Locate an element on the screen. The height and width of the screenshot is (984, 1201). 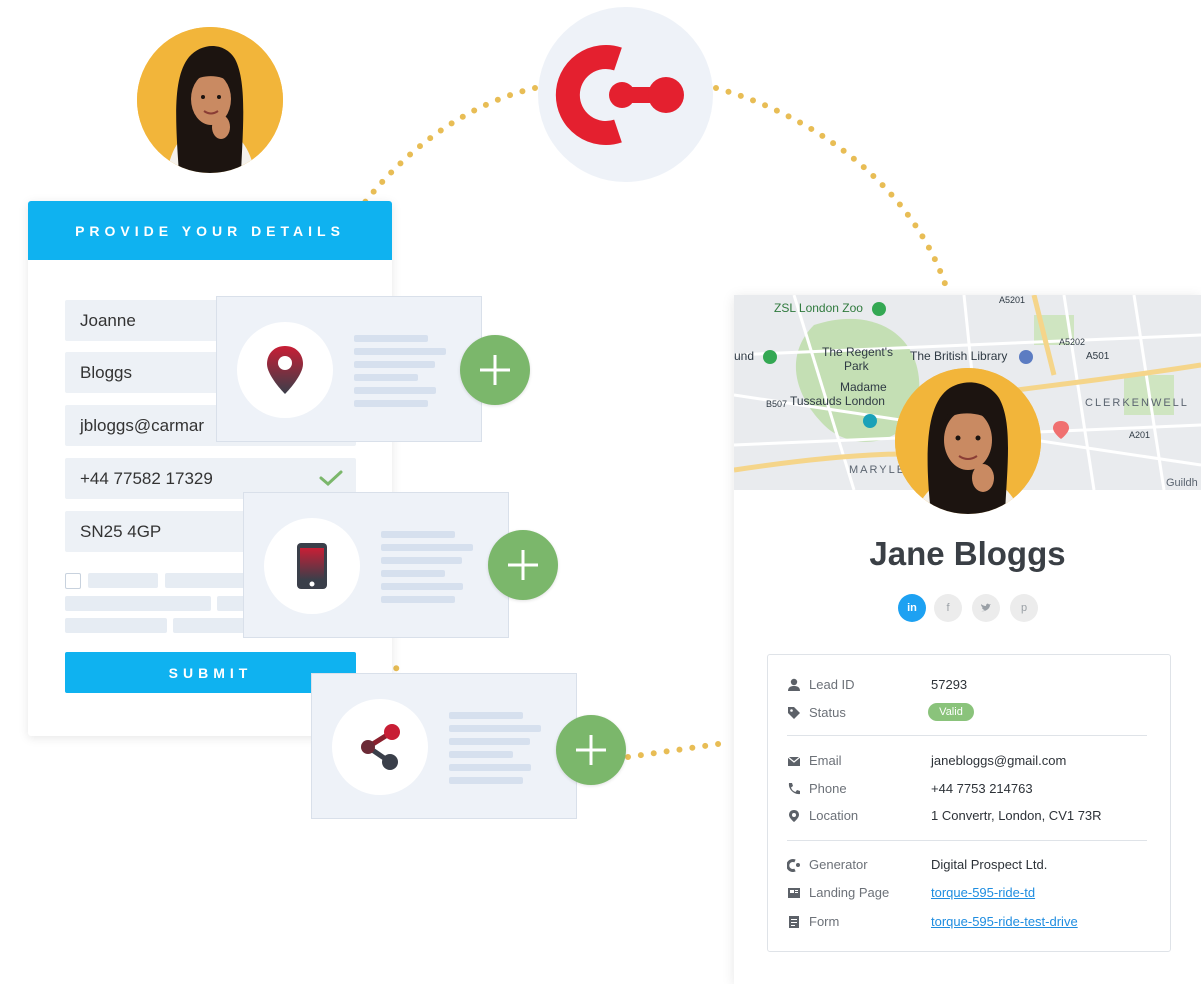
detail-row-location: Location 1 Convertr, London, CV1 73R is located at coordinates (969, 817).